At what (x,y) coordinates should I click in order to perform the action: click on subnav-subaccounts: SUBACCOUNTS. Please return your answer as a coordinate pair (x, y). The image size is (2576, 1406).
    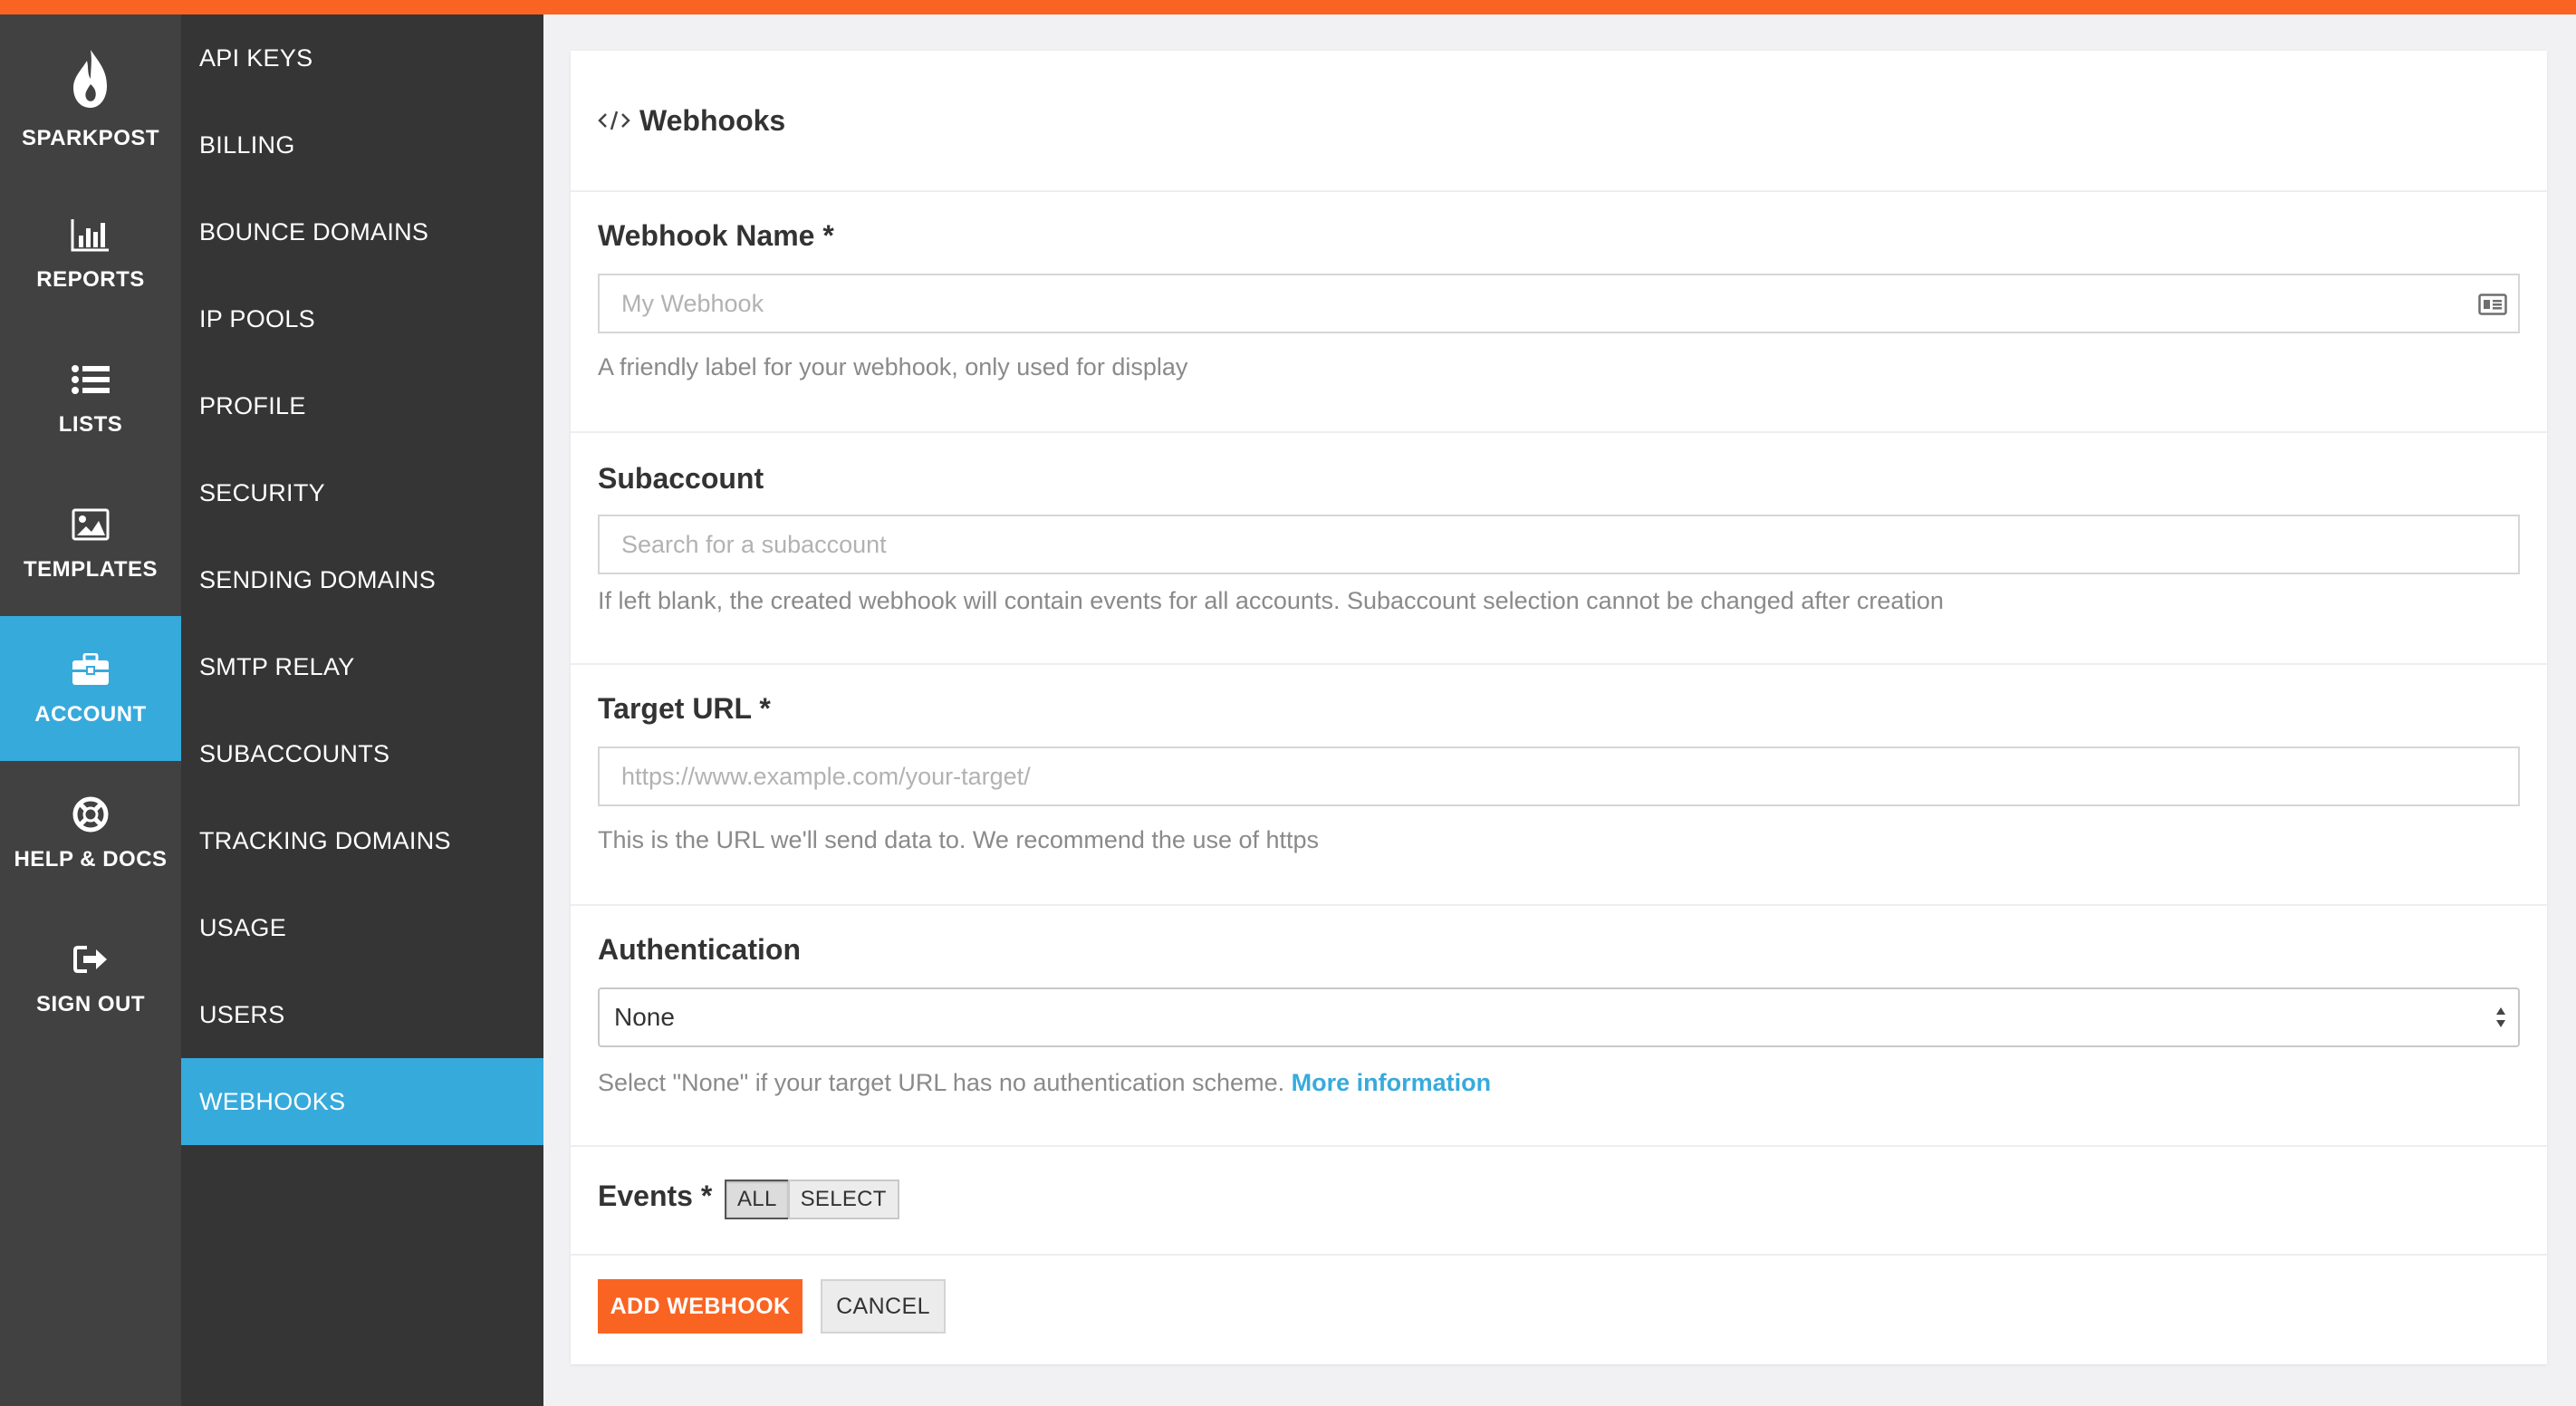
    Looking at the image, I should click on (362, 753).